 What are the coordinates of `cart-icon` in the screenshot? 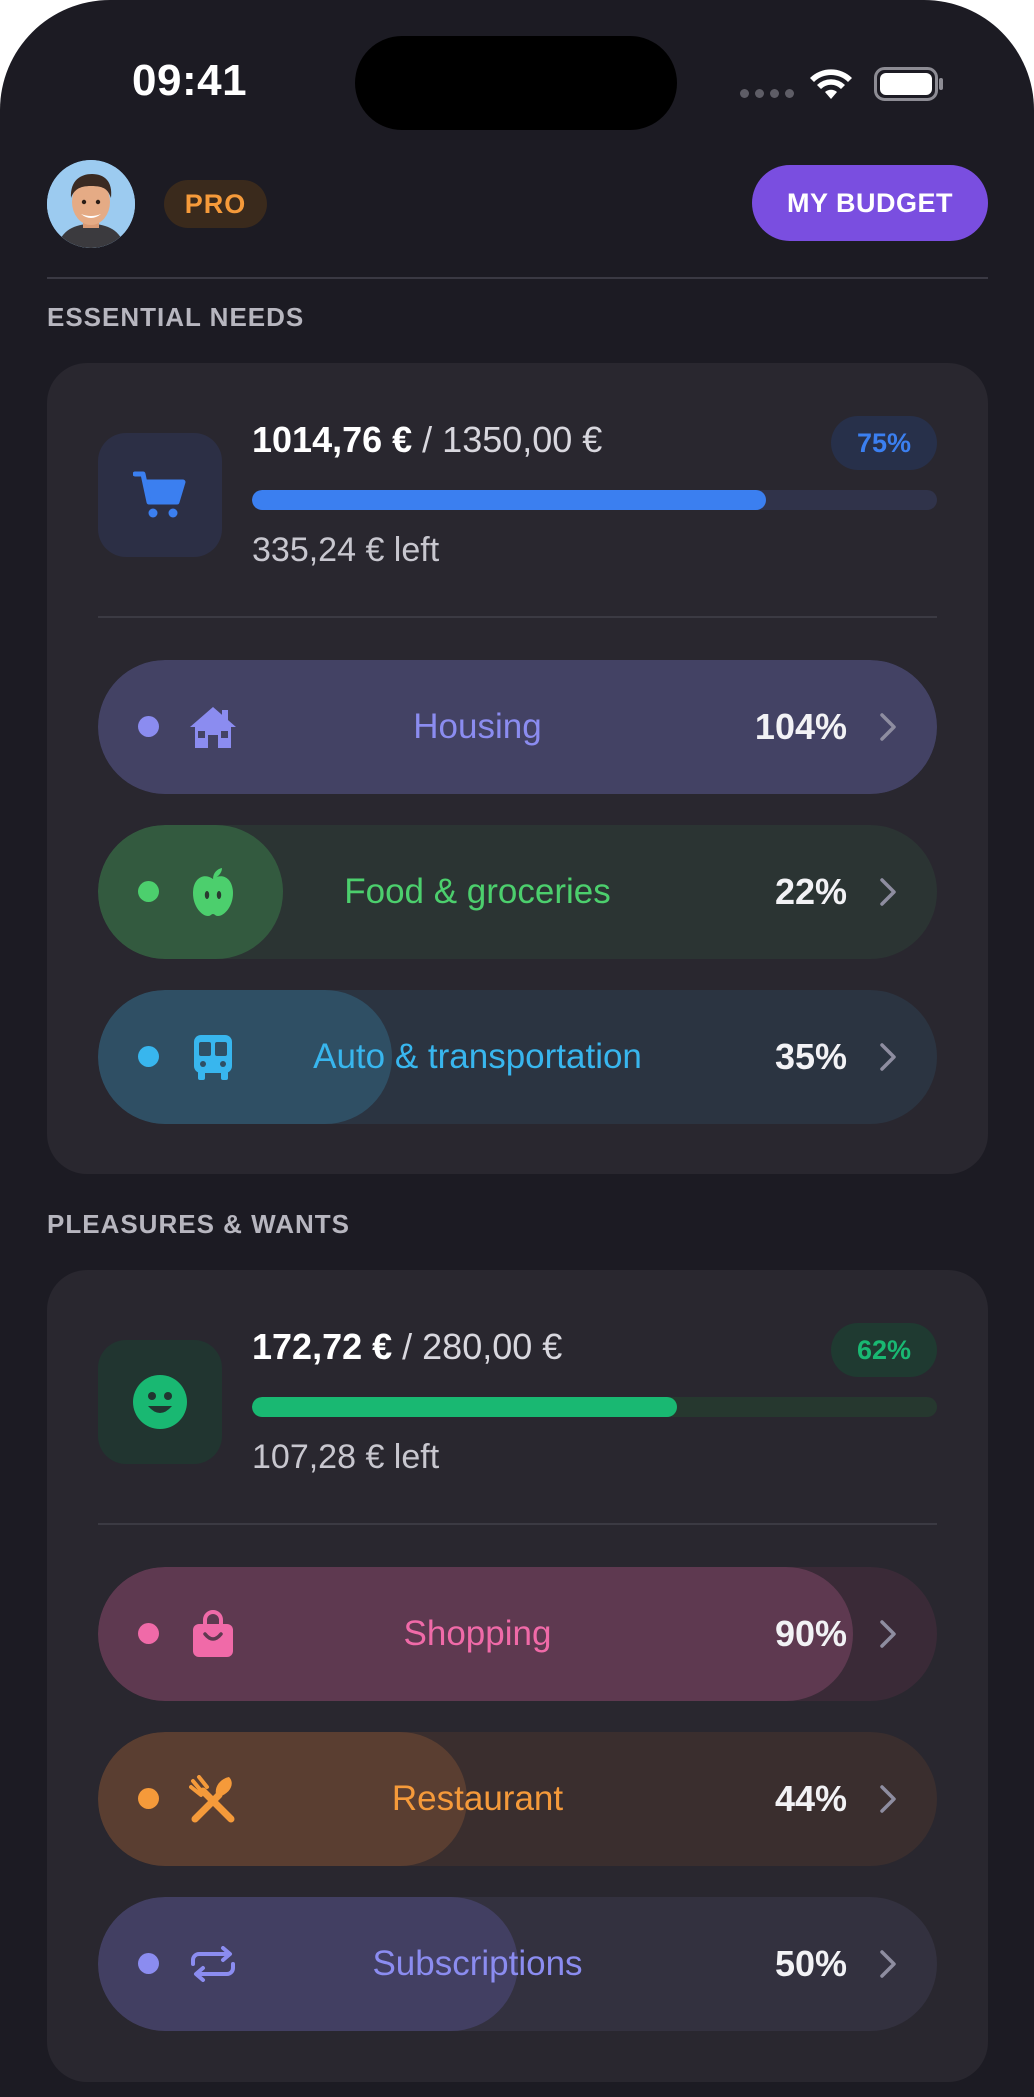 It's located at (159, 494).